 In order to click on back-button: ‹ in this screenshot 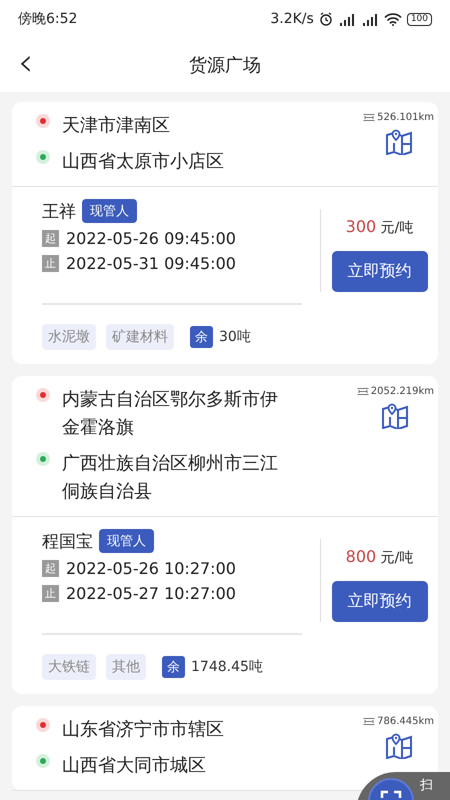, I will do `click(26, 62)`.